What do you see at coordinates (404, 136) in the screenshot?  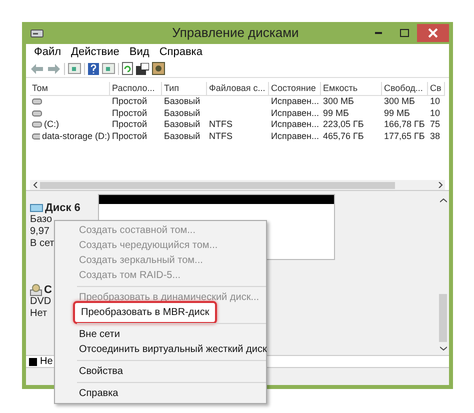 I see `table-cell: 177,65 ГБ` at bounding box center [404, 136].